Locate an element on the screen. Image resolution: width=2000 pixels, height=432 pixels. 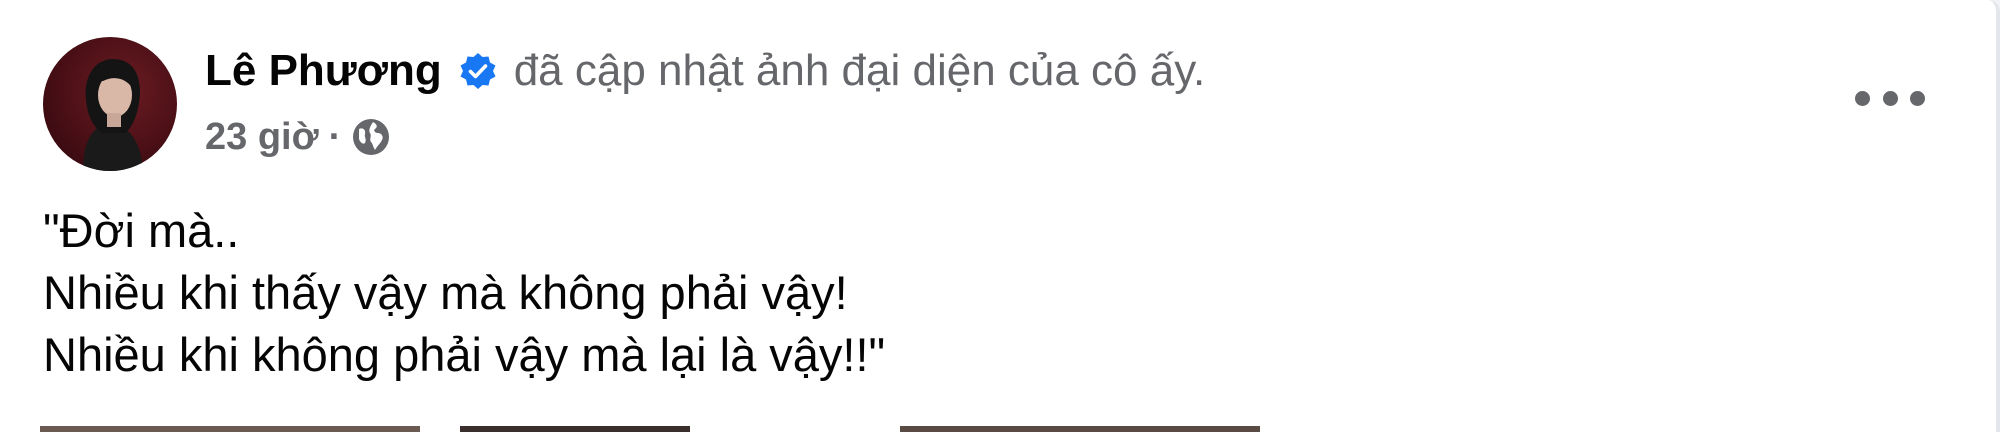
globe-icon is located at coordinates (371, 137).